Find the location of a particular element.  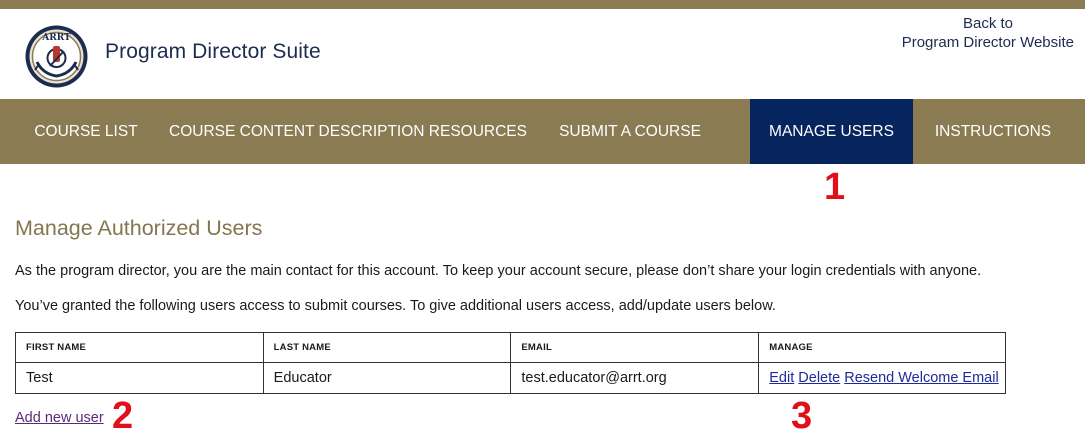

back-to-program-director-website-link: Back to Program Director Website is located at coordinates (974, 33).